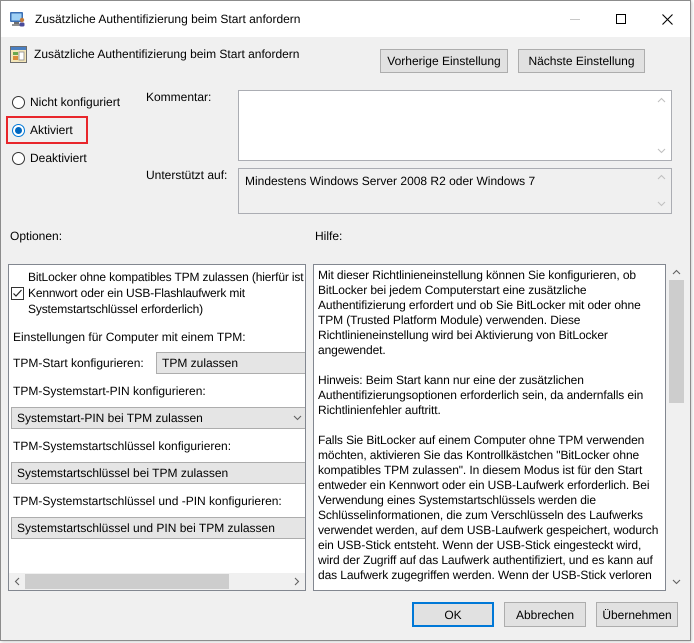  Describe the element at coordinates (66, 102) in the screenshot. I see `radio-option: Nicht konfiguriert` at that location.